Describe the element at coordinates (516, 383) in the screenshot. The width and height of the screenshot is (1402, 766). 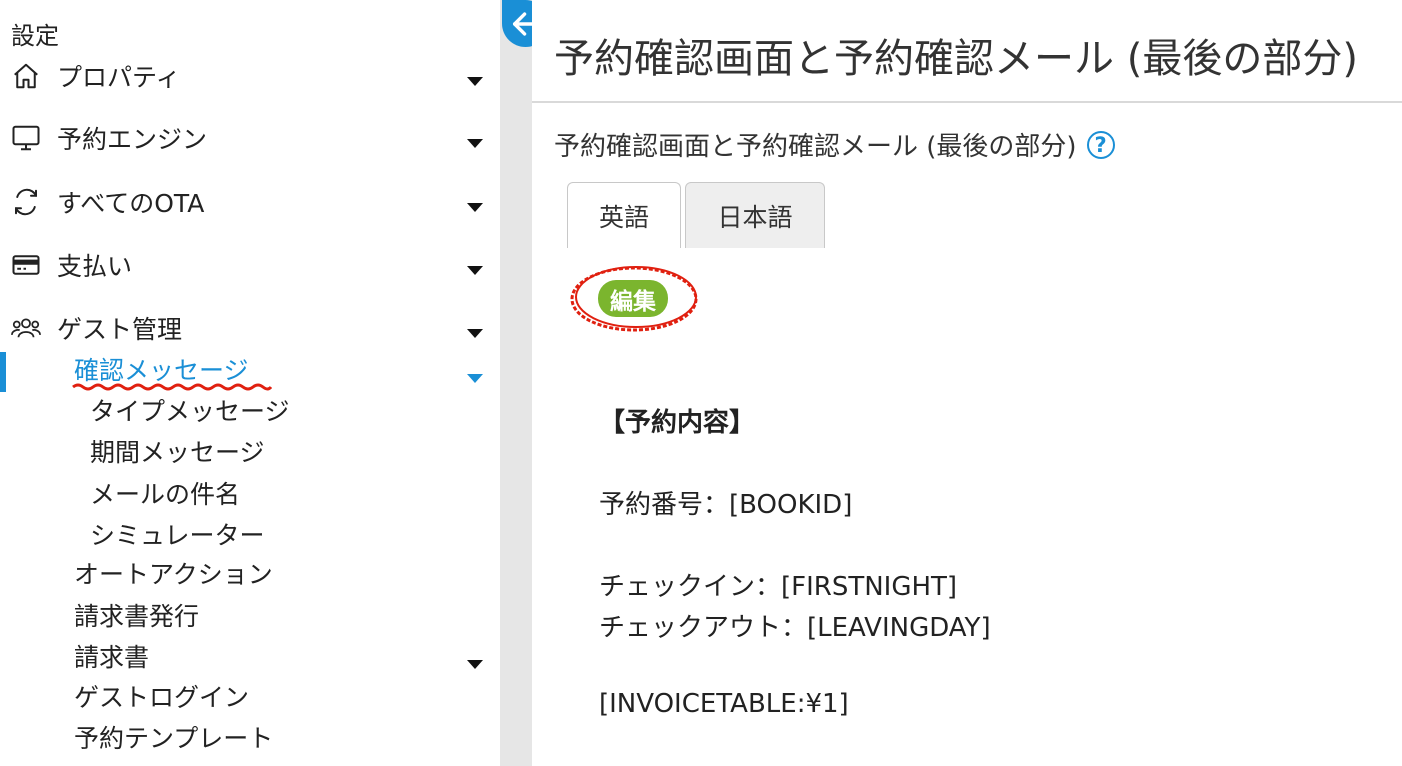
I see `panel-divider` at that location.